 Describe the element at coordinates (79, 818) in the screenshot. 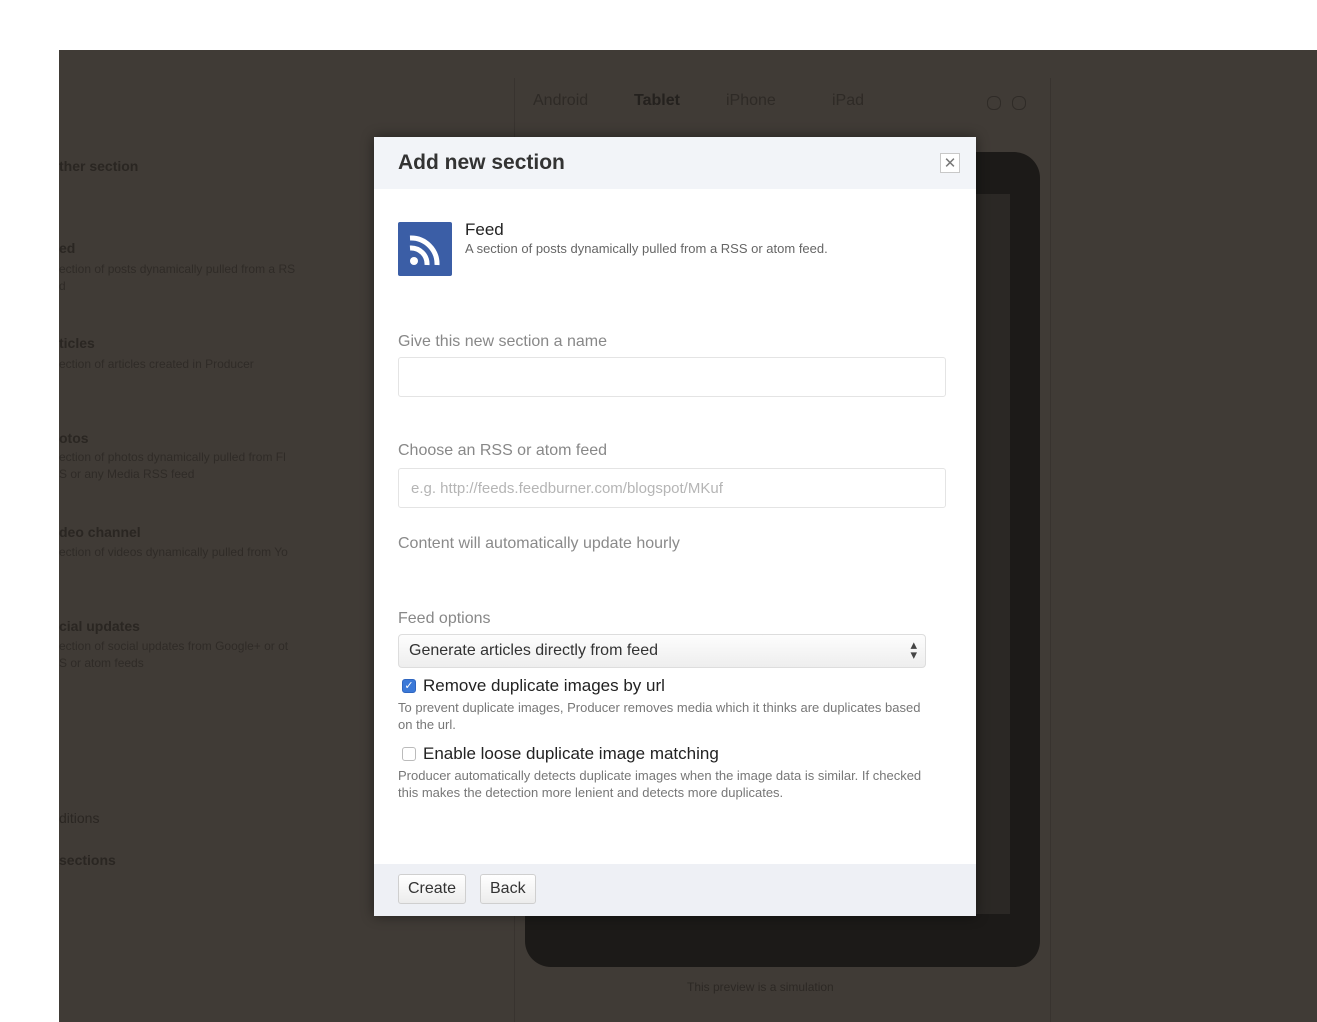

I see `sidebar-item-editions: ditions` at that location.